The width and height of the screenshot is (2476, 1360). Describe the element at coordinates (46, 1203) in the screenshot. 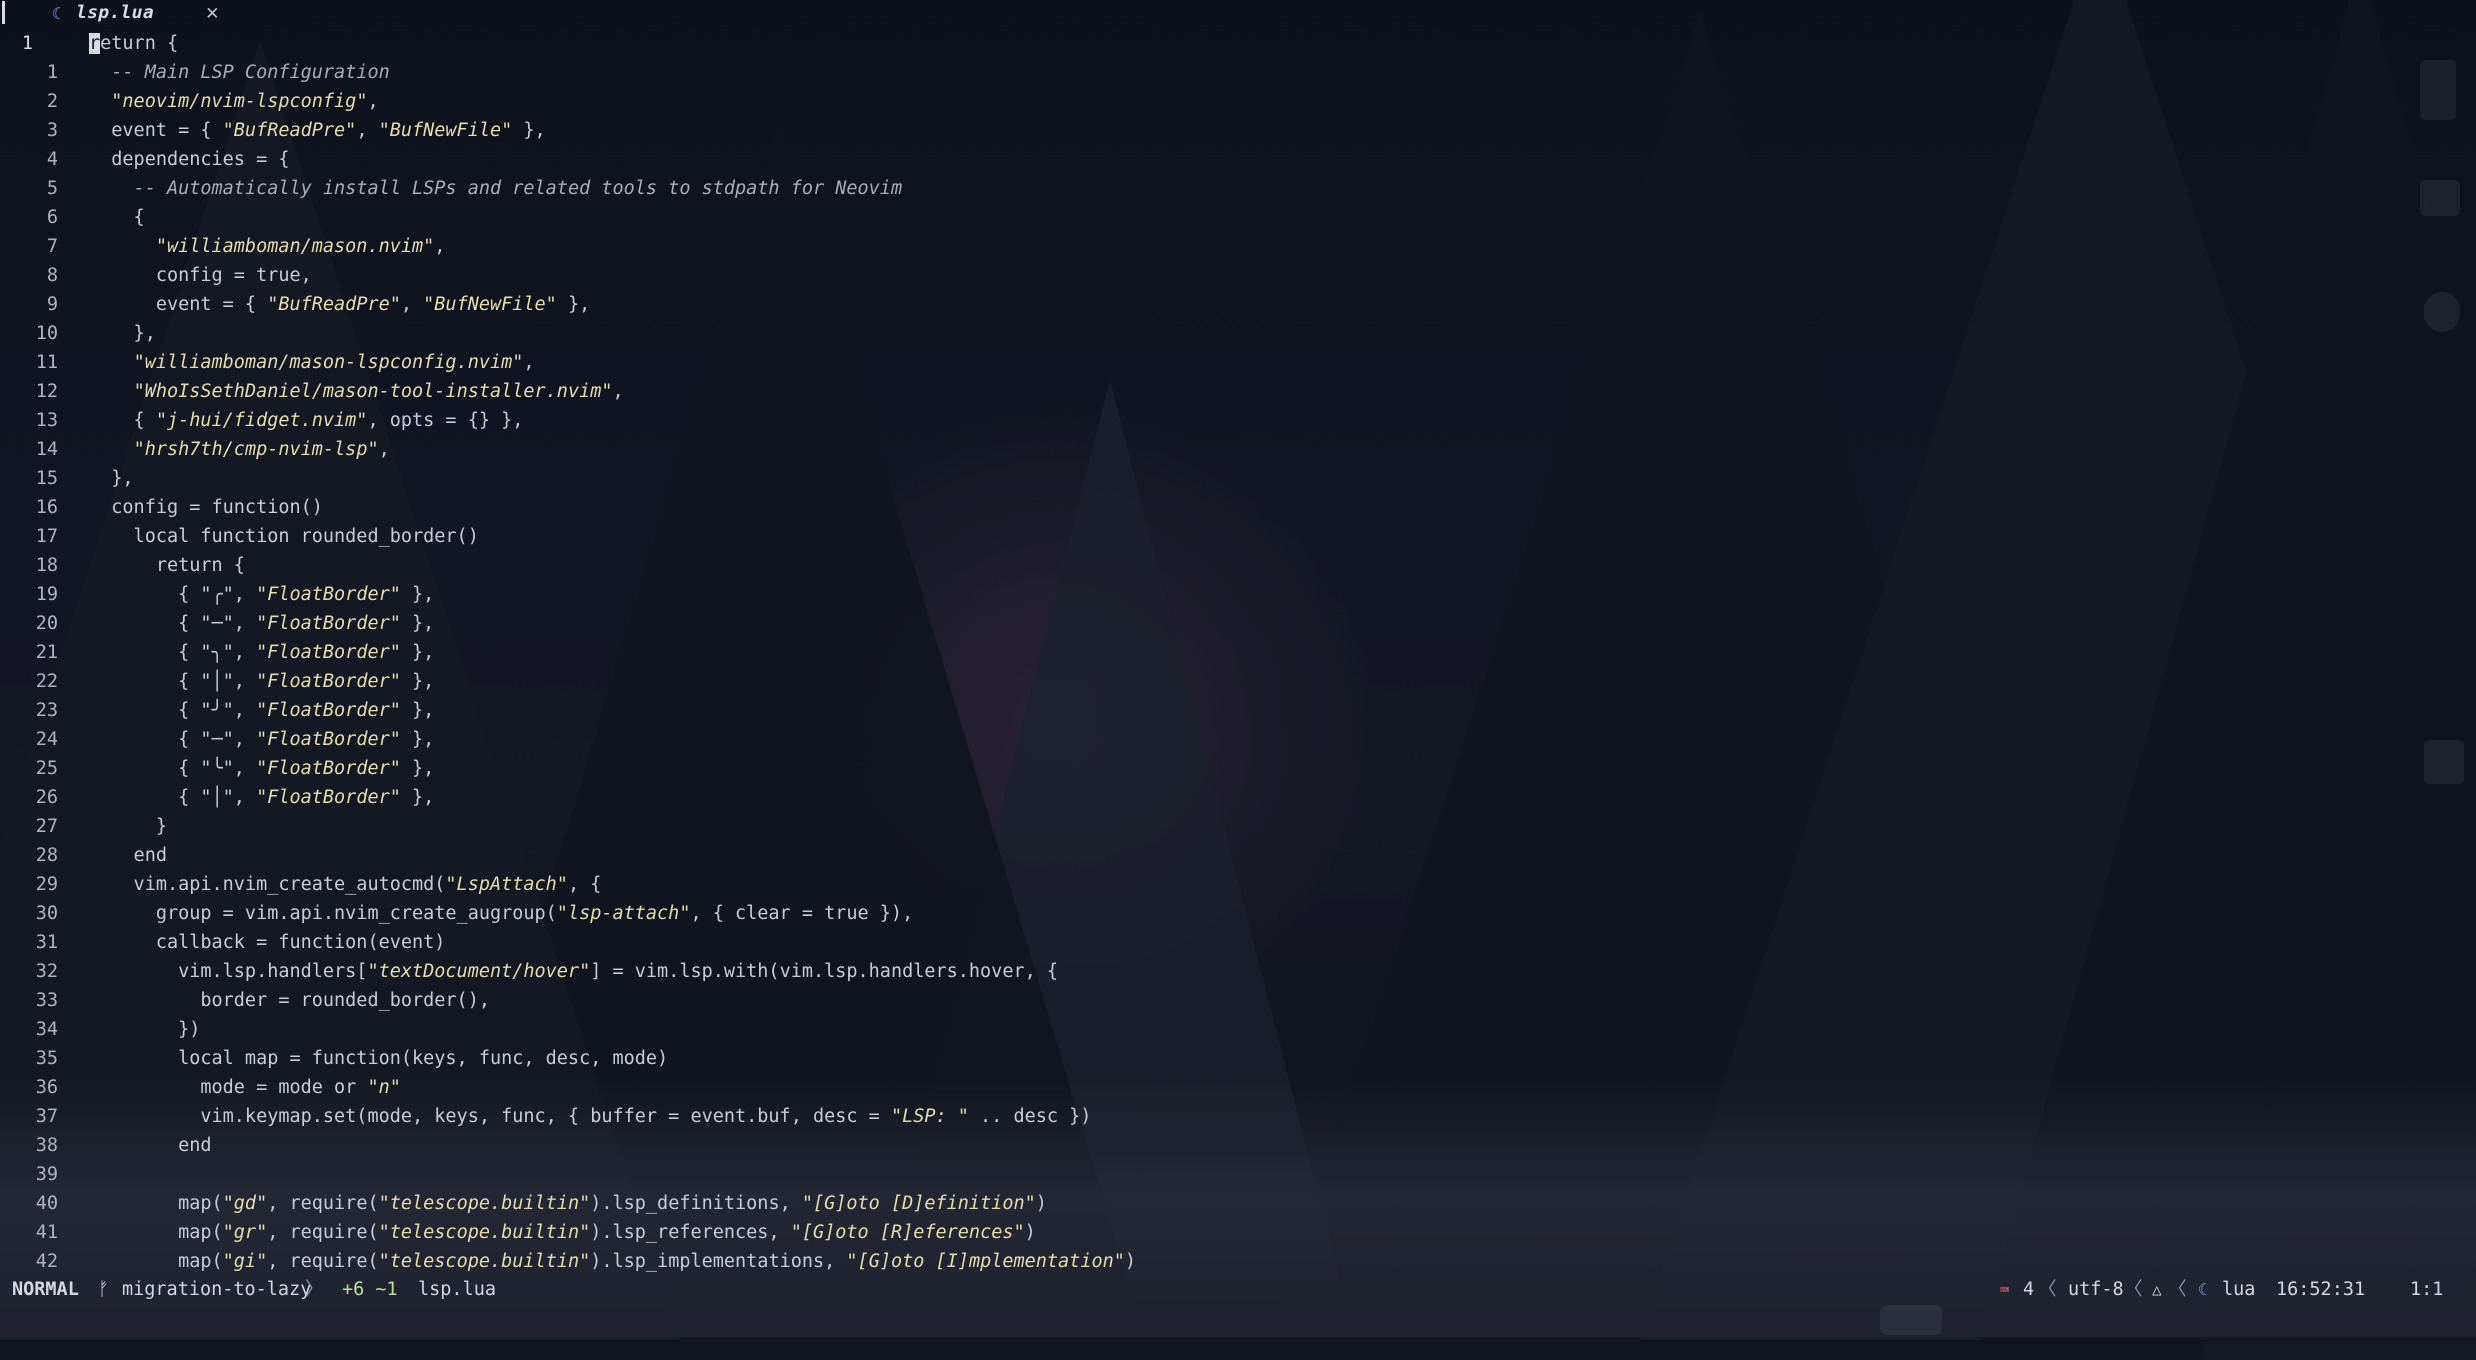

I see `line-number: 40` at that location.